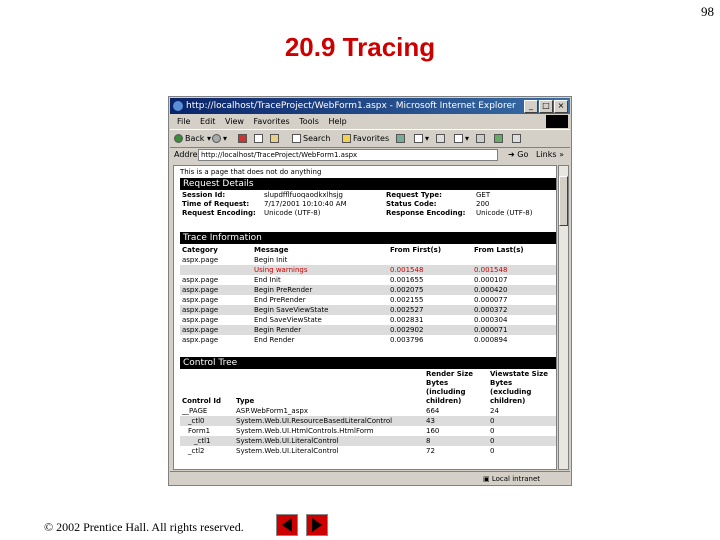 The width and height of the screenshot is (720, 540). Describe the element at coordinates (317, 525) in the screenshot. I see `next-slide-button` at that location.